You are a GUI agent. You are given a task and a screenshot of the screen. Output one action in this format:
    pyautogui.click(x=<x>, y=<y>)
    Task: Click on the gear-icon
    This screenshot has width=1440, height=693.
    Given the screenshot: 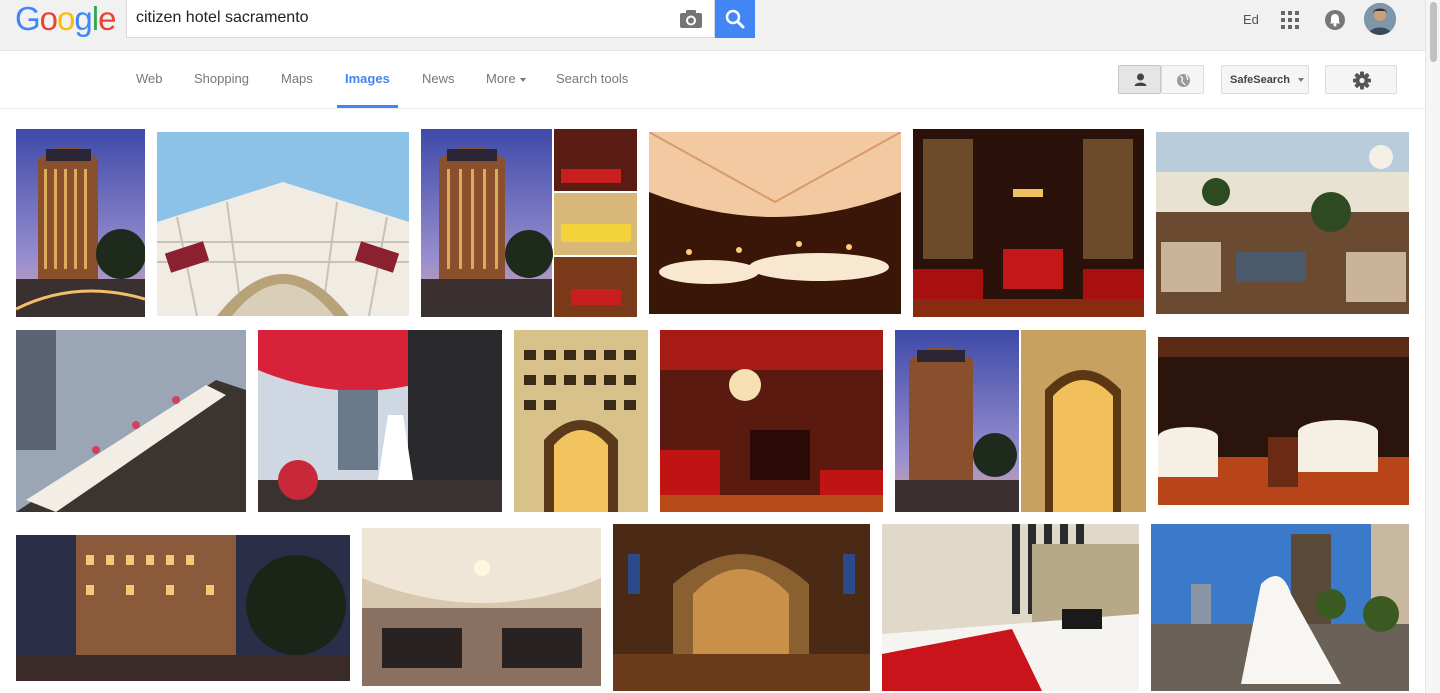 What is the action you would take?
    pyautogui.click(x=1362, y=80)
    